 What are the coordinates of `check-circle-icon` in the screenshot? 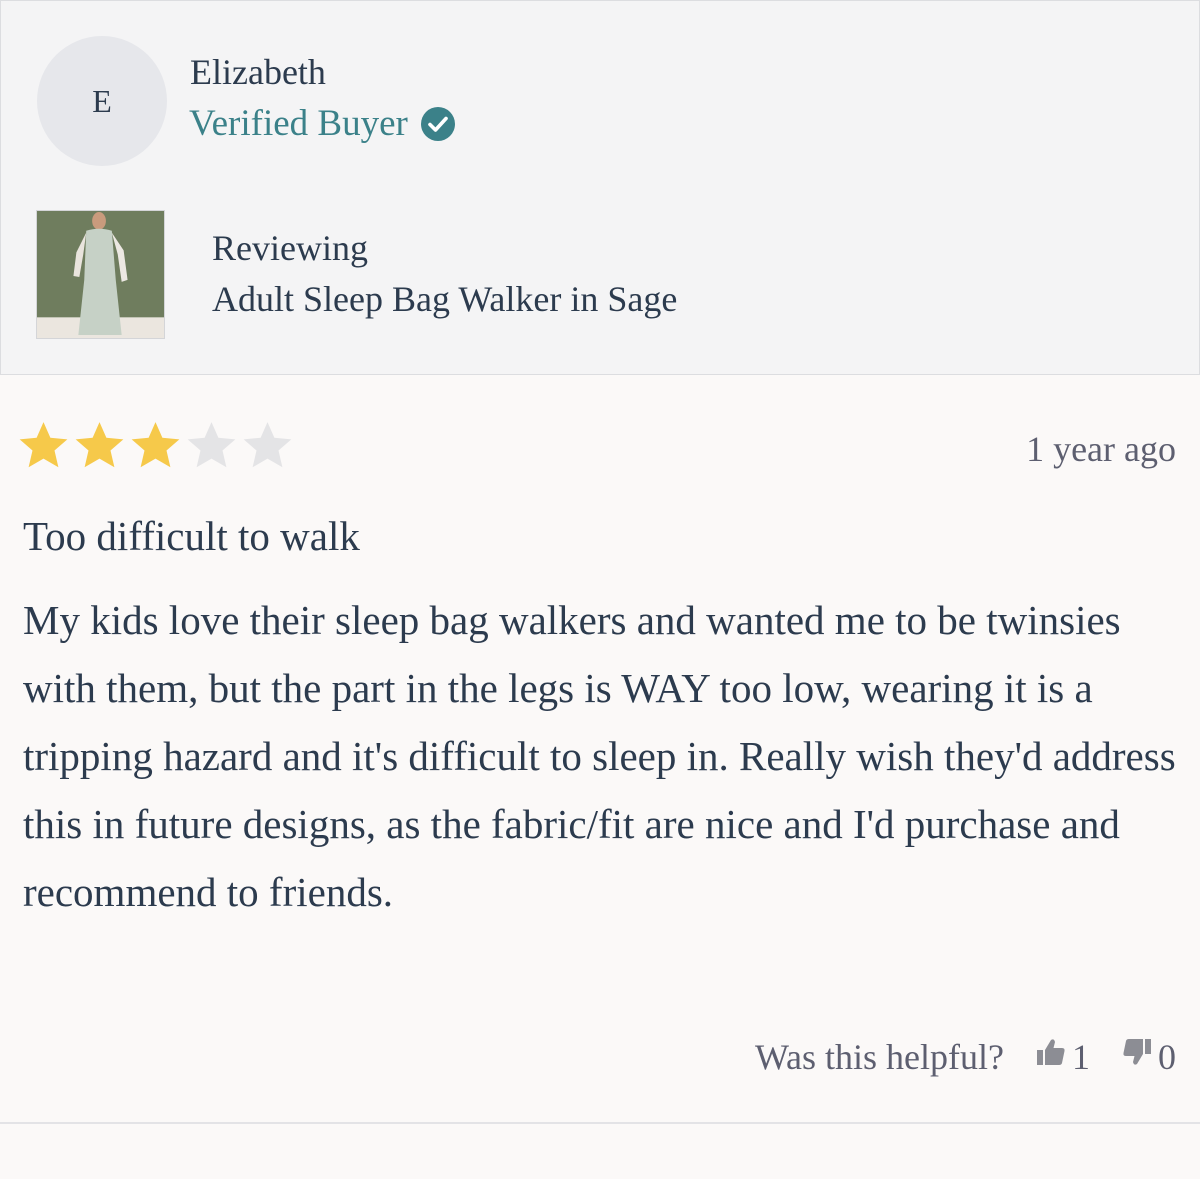 It's located at (438, 124).